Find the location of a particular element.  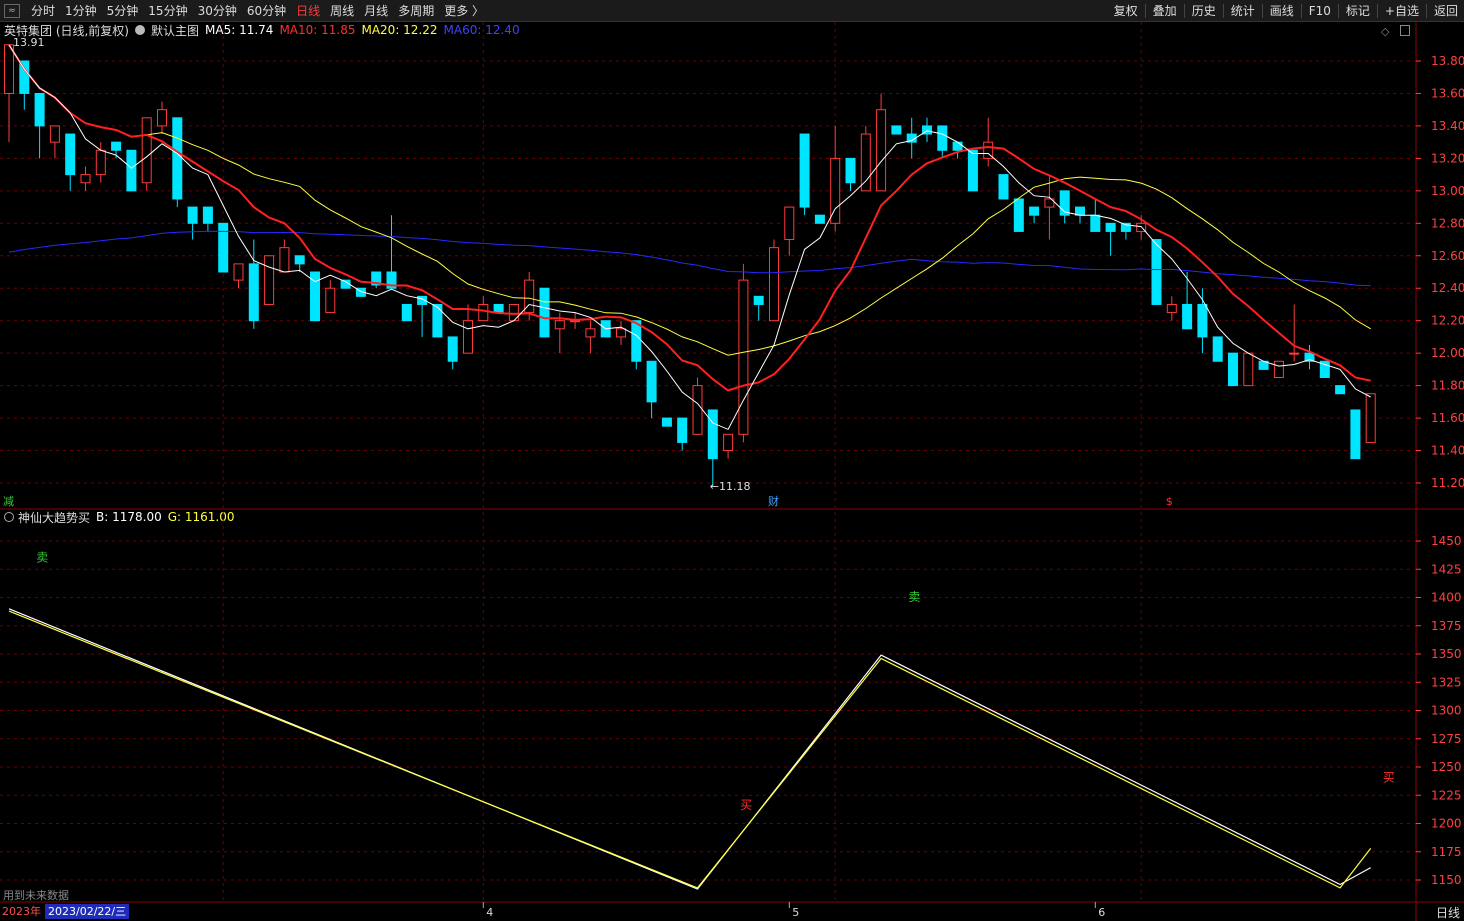

indicator-tick-label: 1250 is located at coordinates (1446, 767).